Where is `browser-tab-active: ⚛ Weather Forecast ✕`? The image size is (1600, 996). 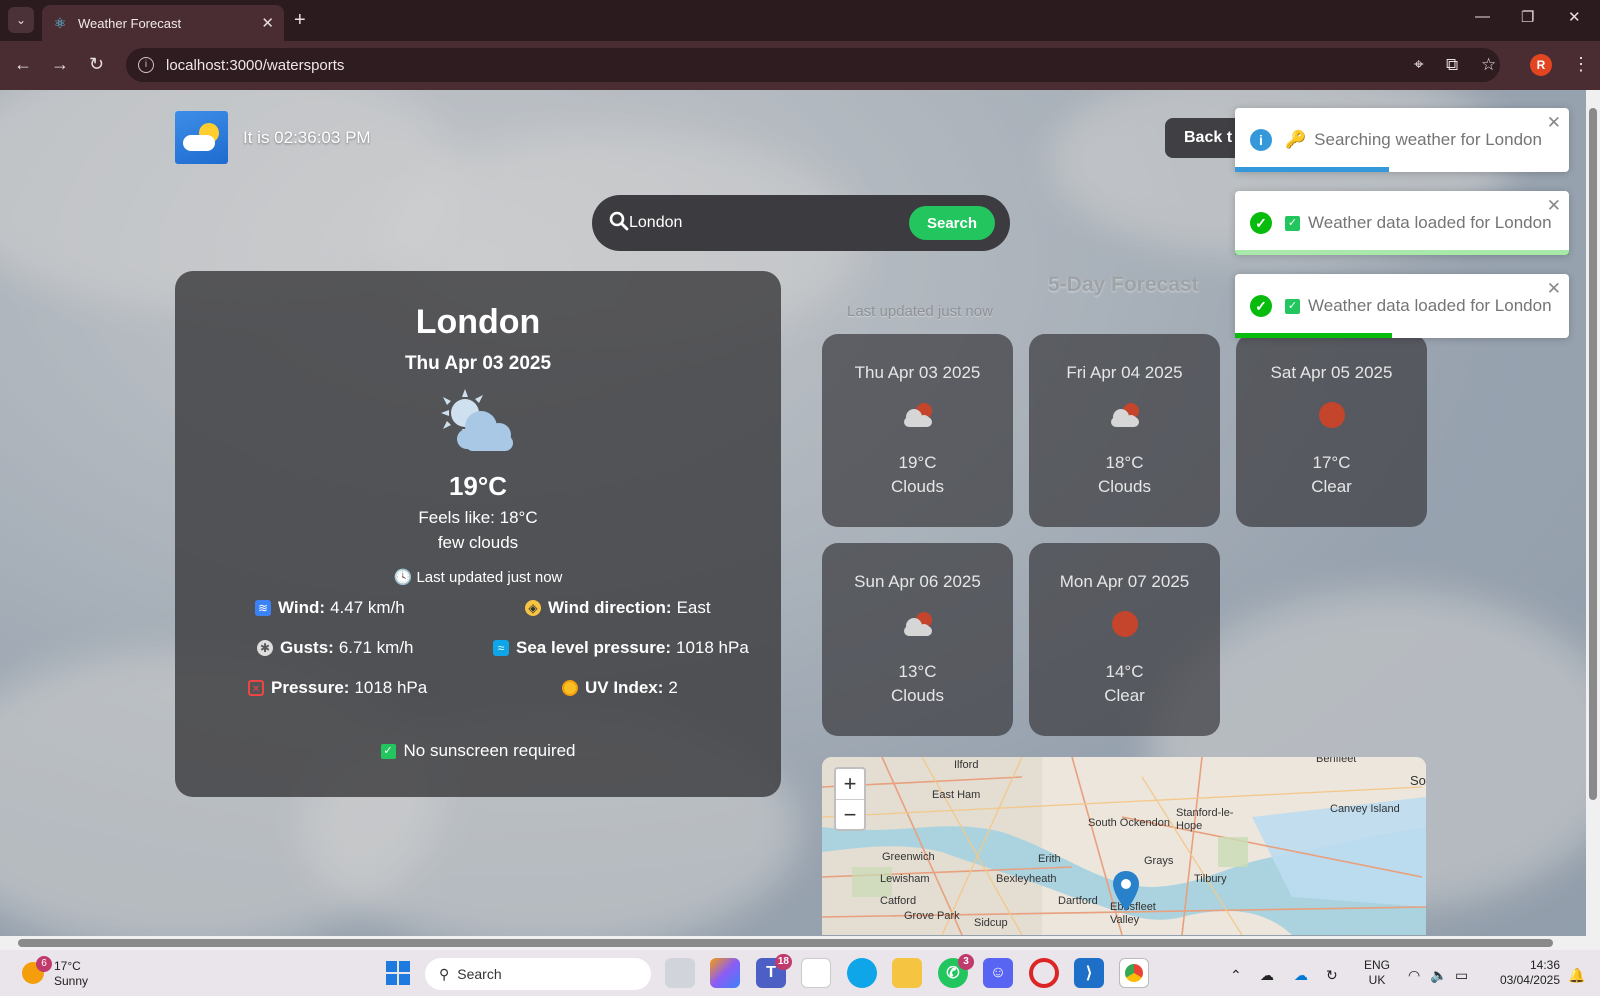
browser-tab-active: ⚛ Weather Forecast ✕ is located at coordinates (163, 23).